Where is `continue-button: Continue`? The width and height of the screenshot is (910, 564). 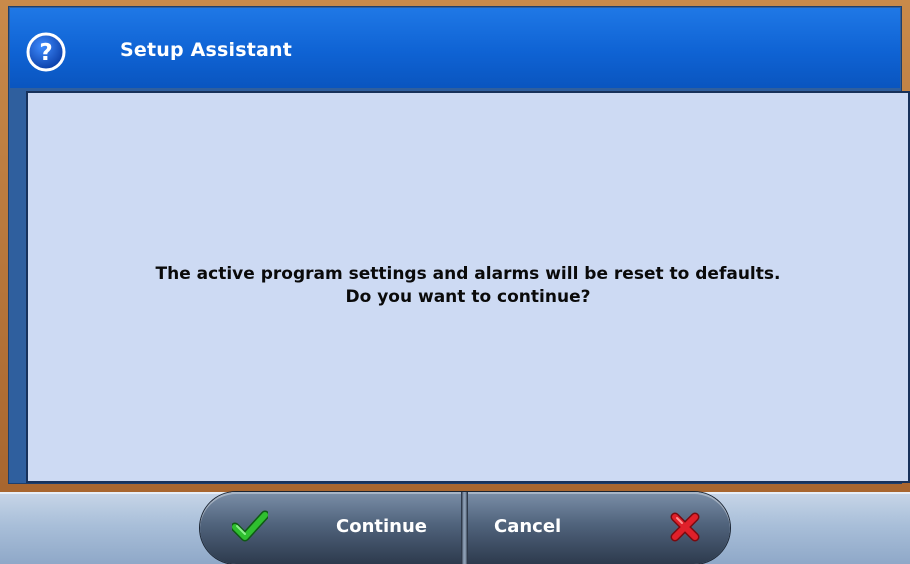 continue-button: Continue is located at coordinates (331, 528).